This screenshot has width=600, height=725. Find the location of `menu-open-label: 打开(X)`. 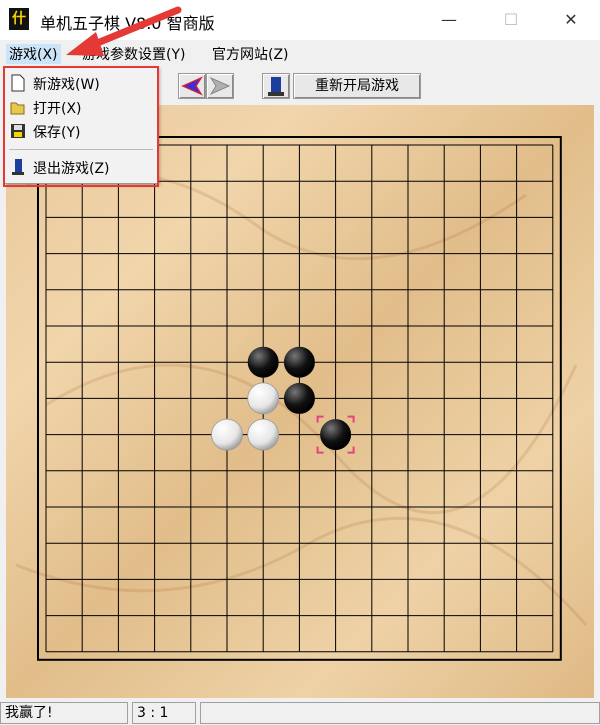

menu-open-label: 打开(X) is located at coordinates (57, 109).